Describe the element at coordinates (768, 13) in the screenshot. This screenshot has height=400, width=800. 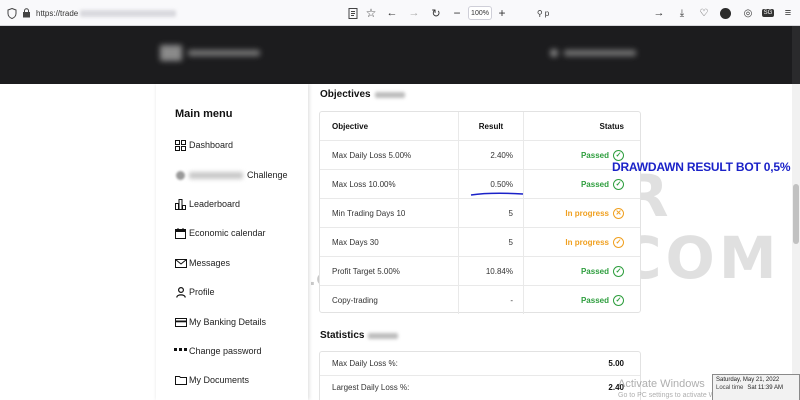
I see `vpn-badge-icon: SG` at that location.